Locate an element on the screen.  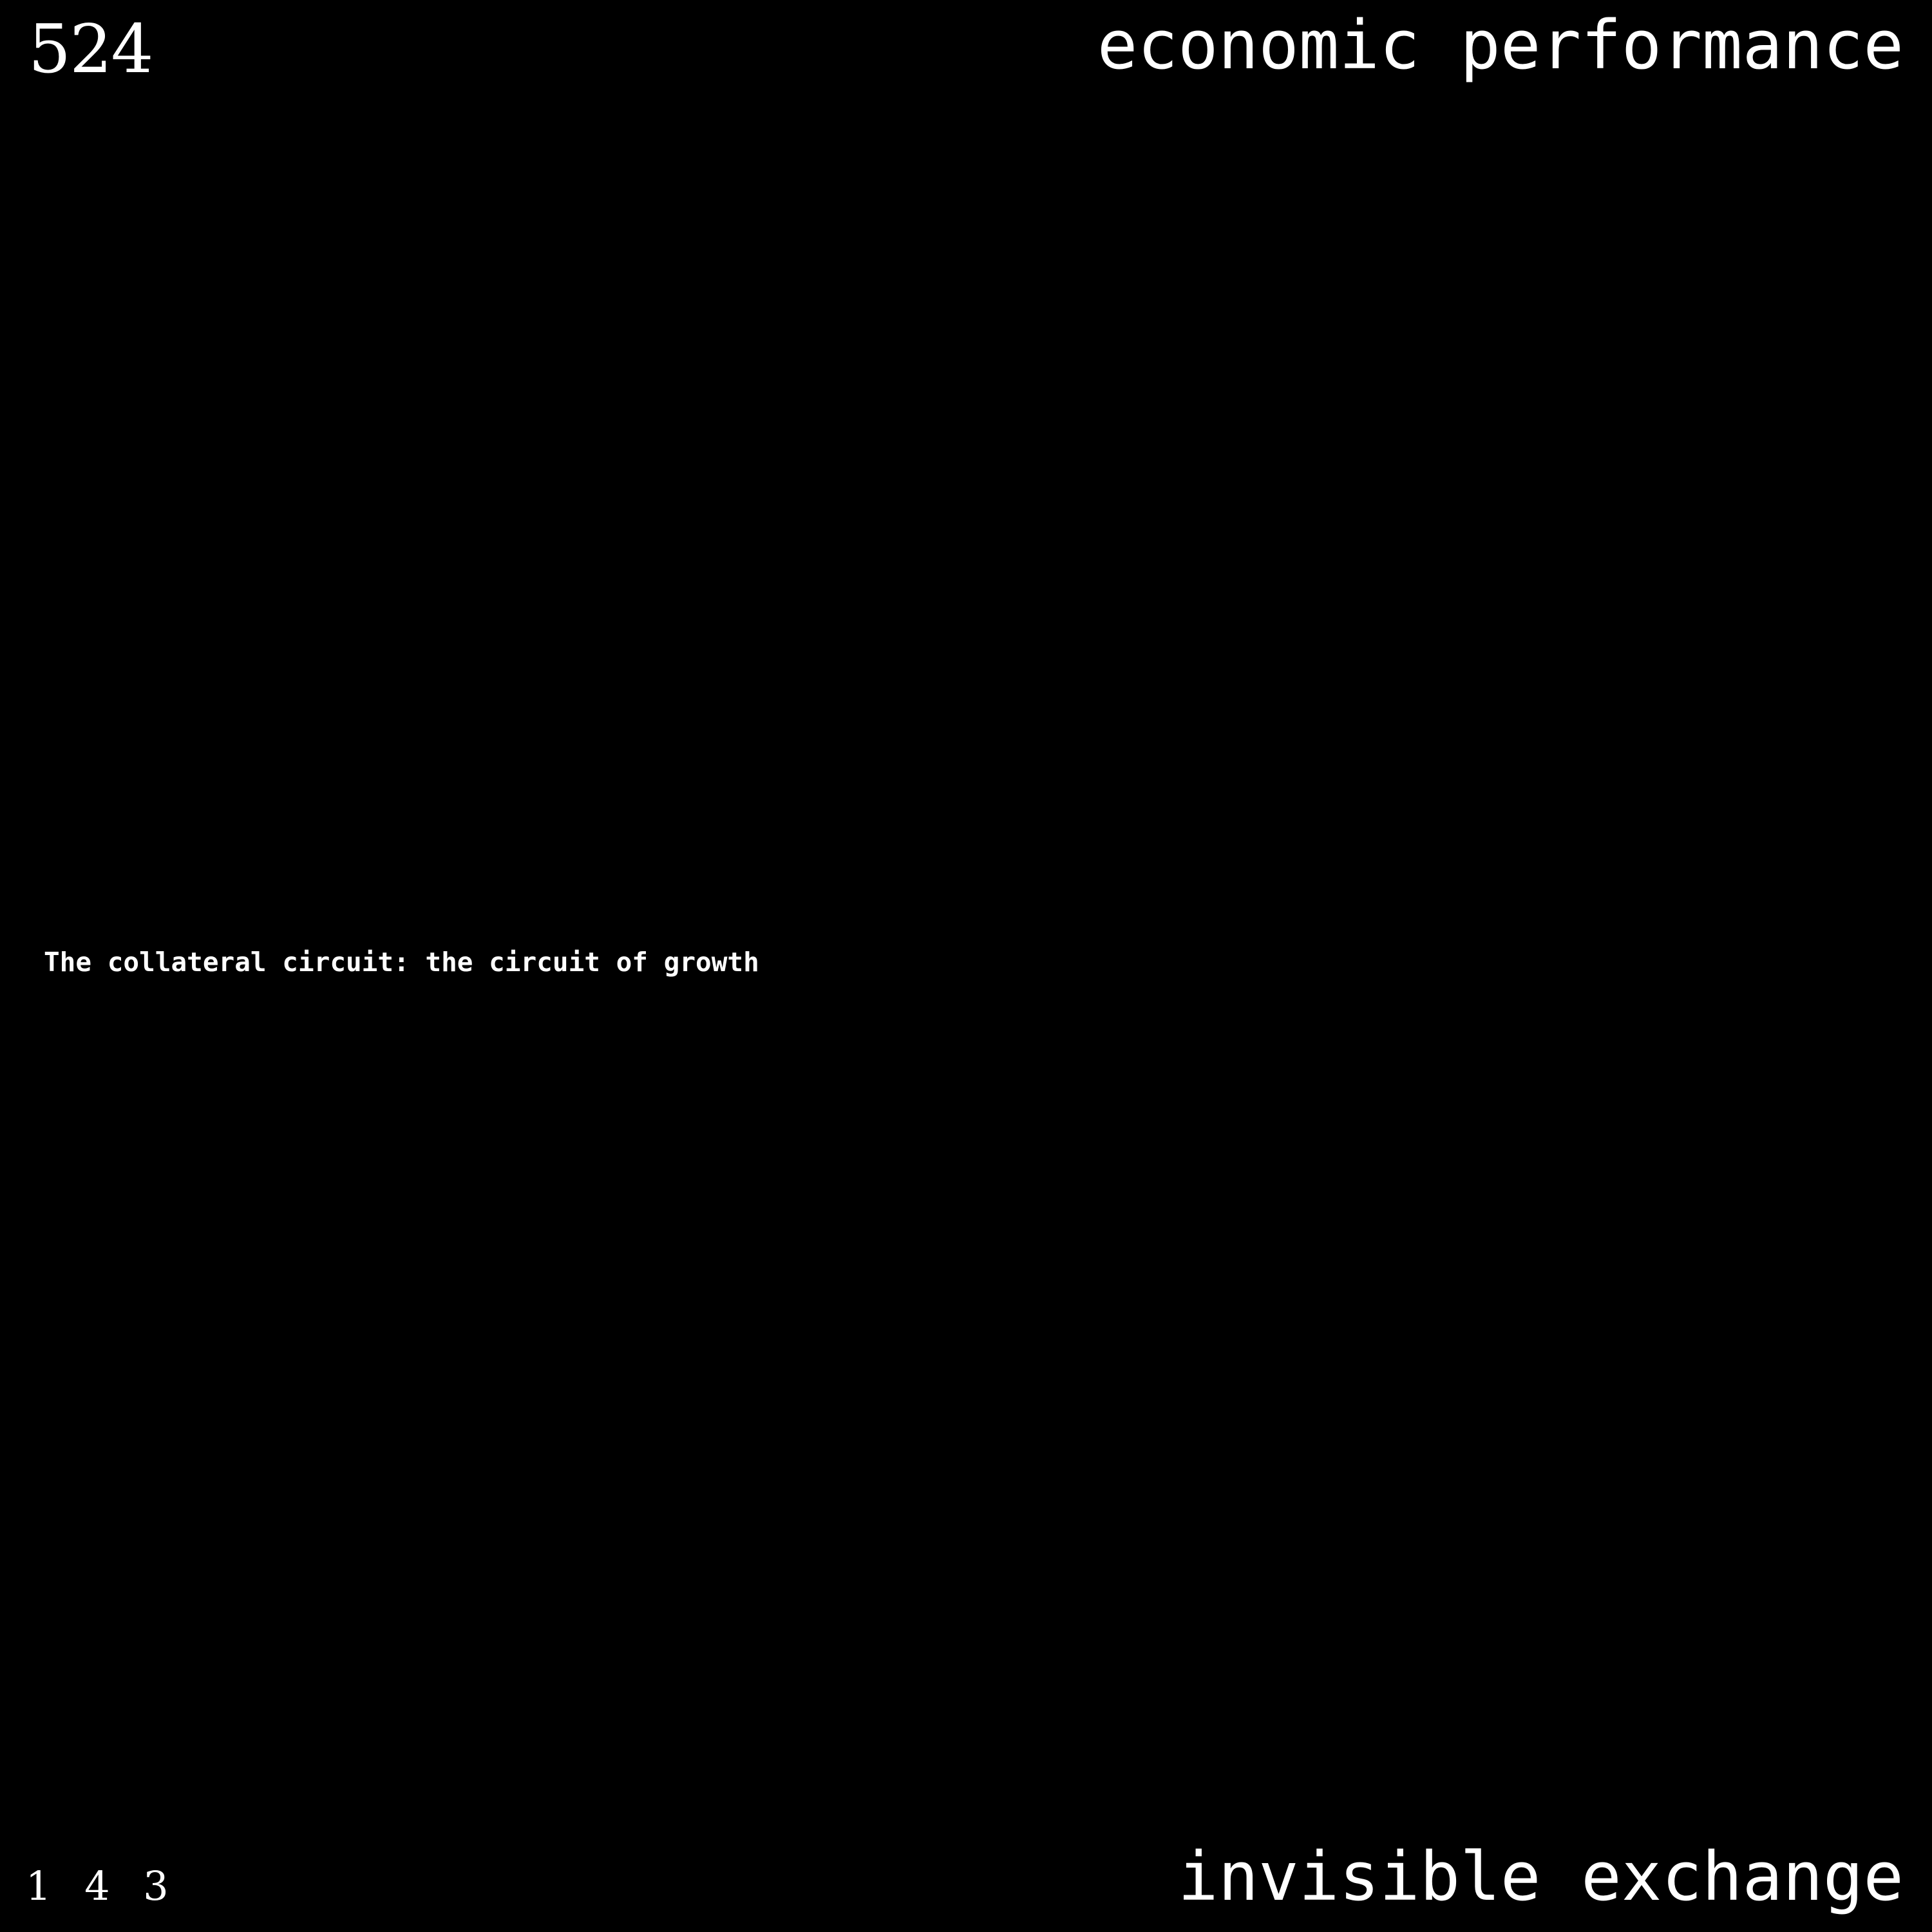
top-left-number: 524 is located at coordinates (91, 49).